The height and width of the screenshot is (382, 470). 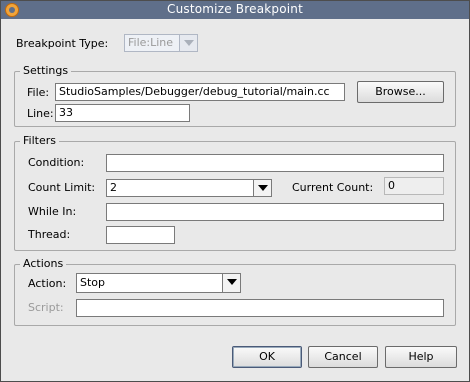 I want to click on line-number-field: 33, so click(x=122, y=113).